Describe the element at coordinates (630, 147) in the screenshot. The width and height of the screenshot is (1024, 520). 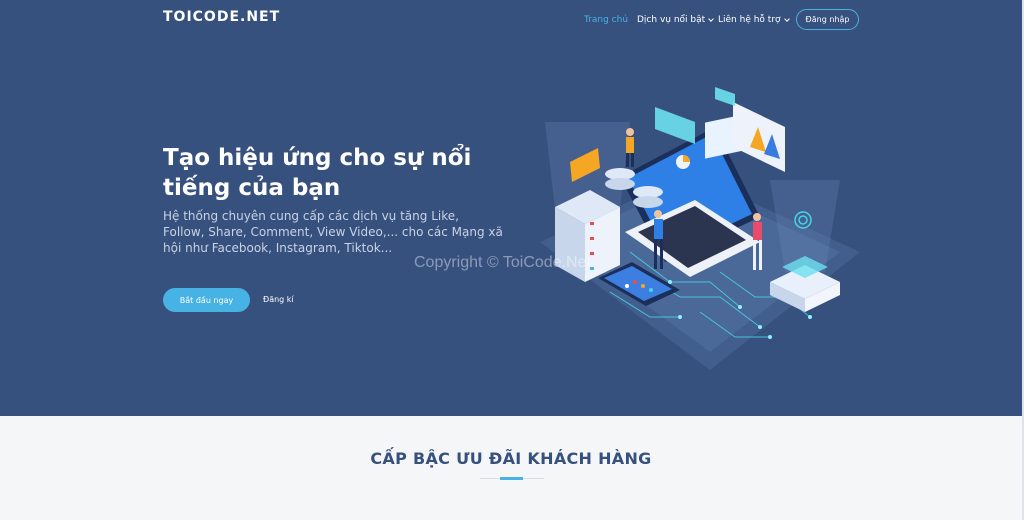
I see `person-standing-top` at that location.